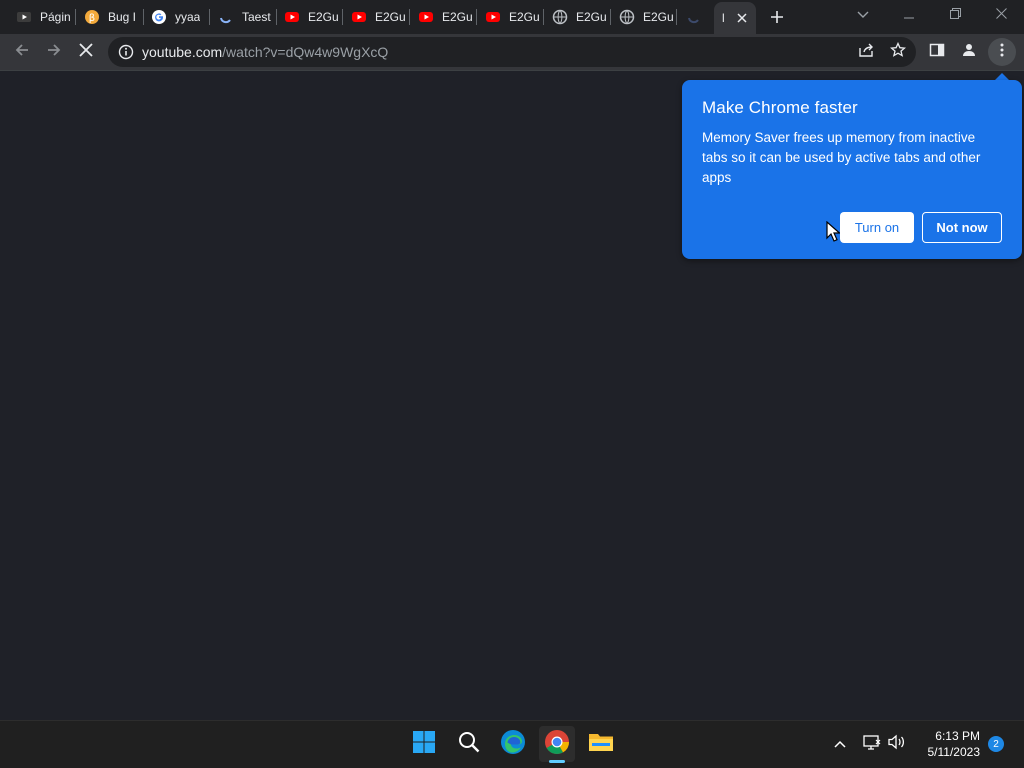  Describe the element at coordinates (441, 17) in the screenshot. I see `tab-7: E2Gu` at that location.